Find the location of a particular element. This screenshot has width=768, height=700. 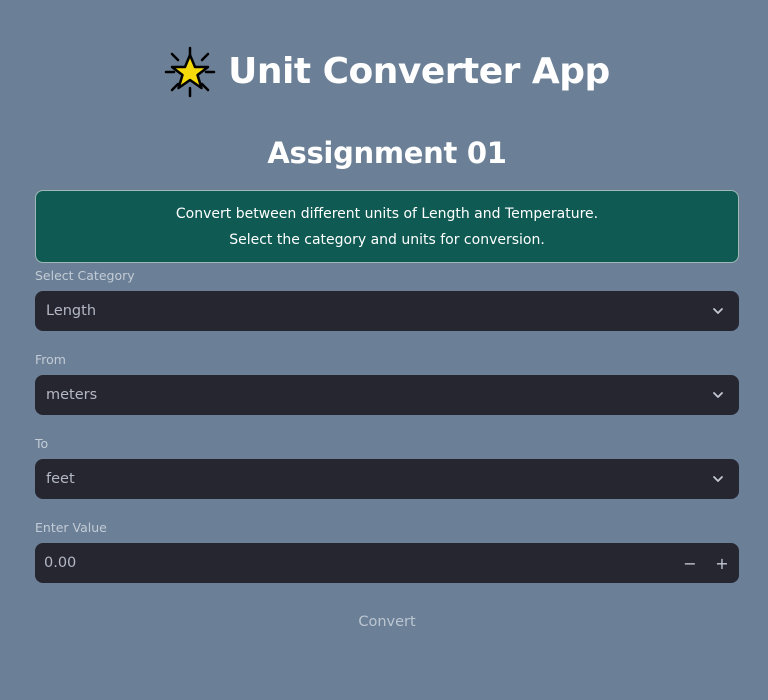

value-label: Enter Value is located at coordinates (71, 527).